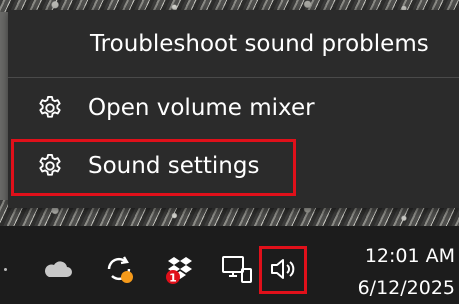 The width and height of the screenshot is (459, 304). Describe the element at coordinates (283, 269) in the screenshot. I see `speaker-volume-icon` at that location.